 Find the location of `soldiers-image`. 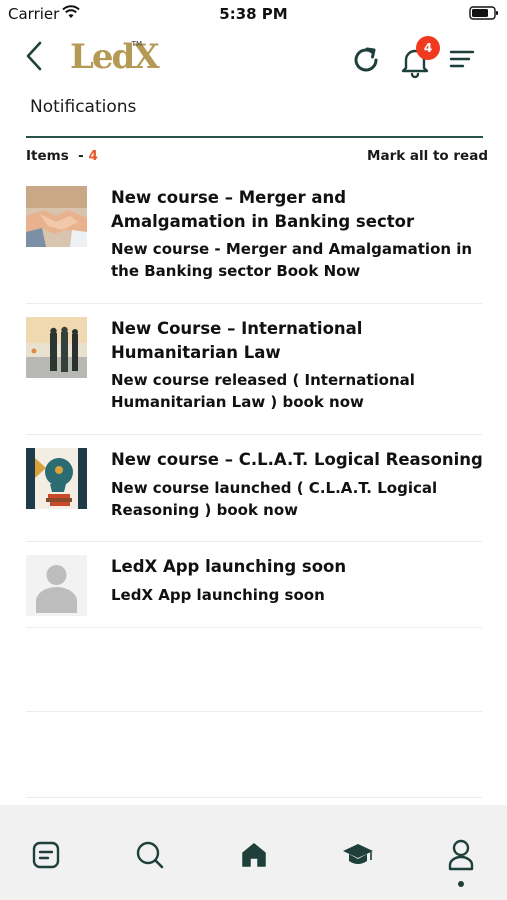

soldiers-image is located at coordinates (56, 347).